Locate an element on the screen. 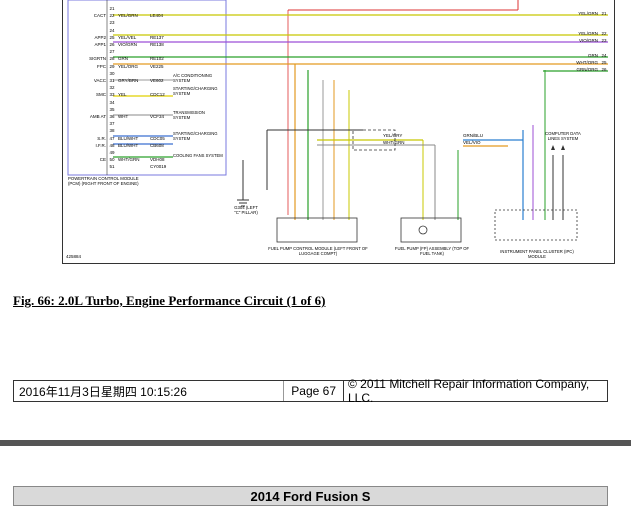 The image size is (631, 507). mid-wire-label-1: YEL/GRY is located at coordinates (393, 135).